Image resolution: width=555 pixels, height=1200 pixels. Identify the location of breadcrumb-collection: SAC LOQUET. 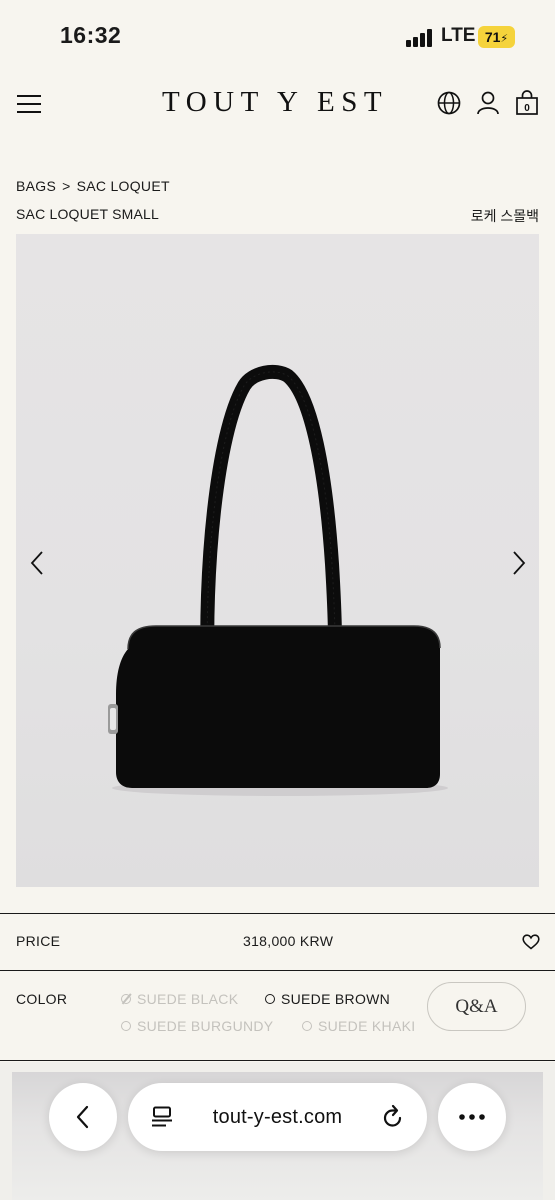
(123, 186).